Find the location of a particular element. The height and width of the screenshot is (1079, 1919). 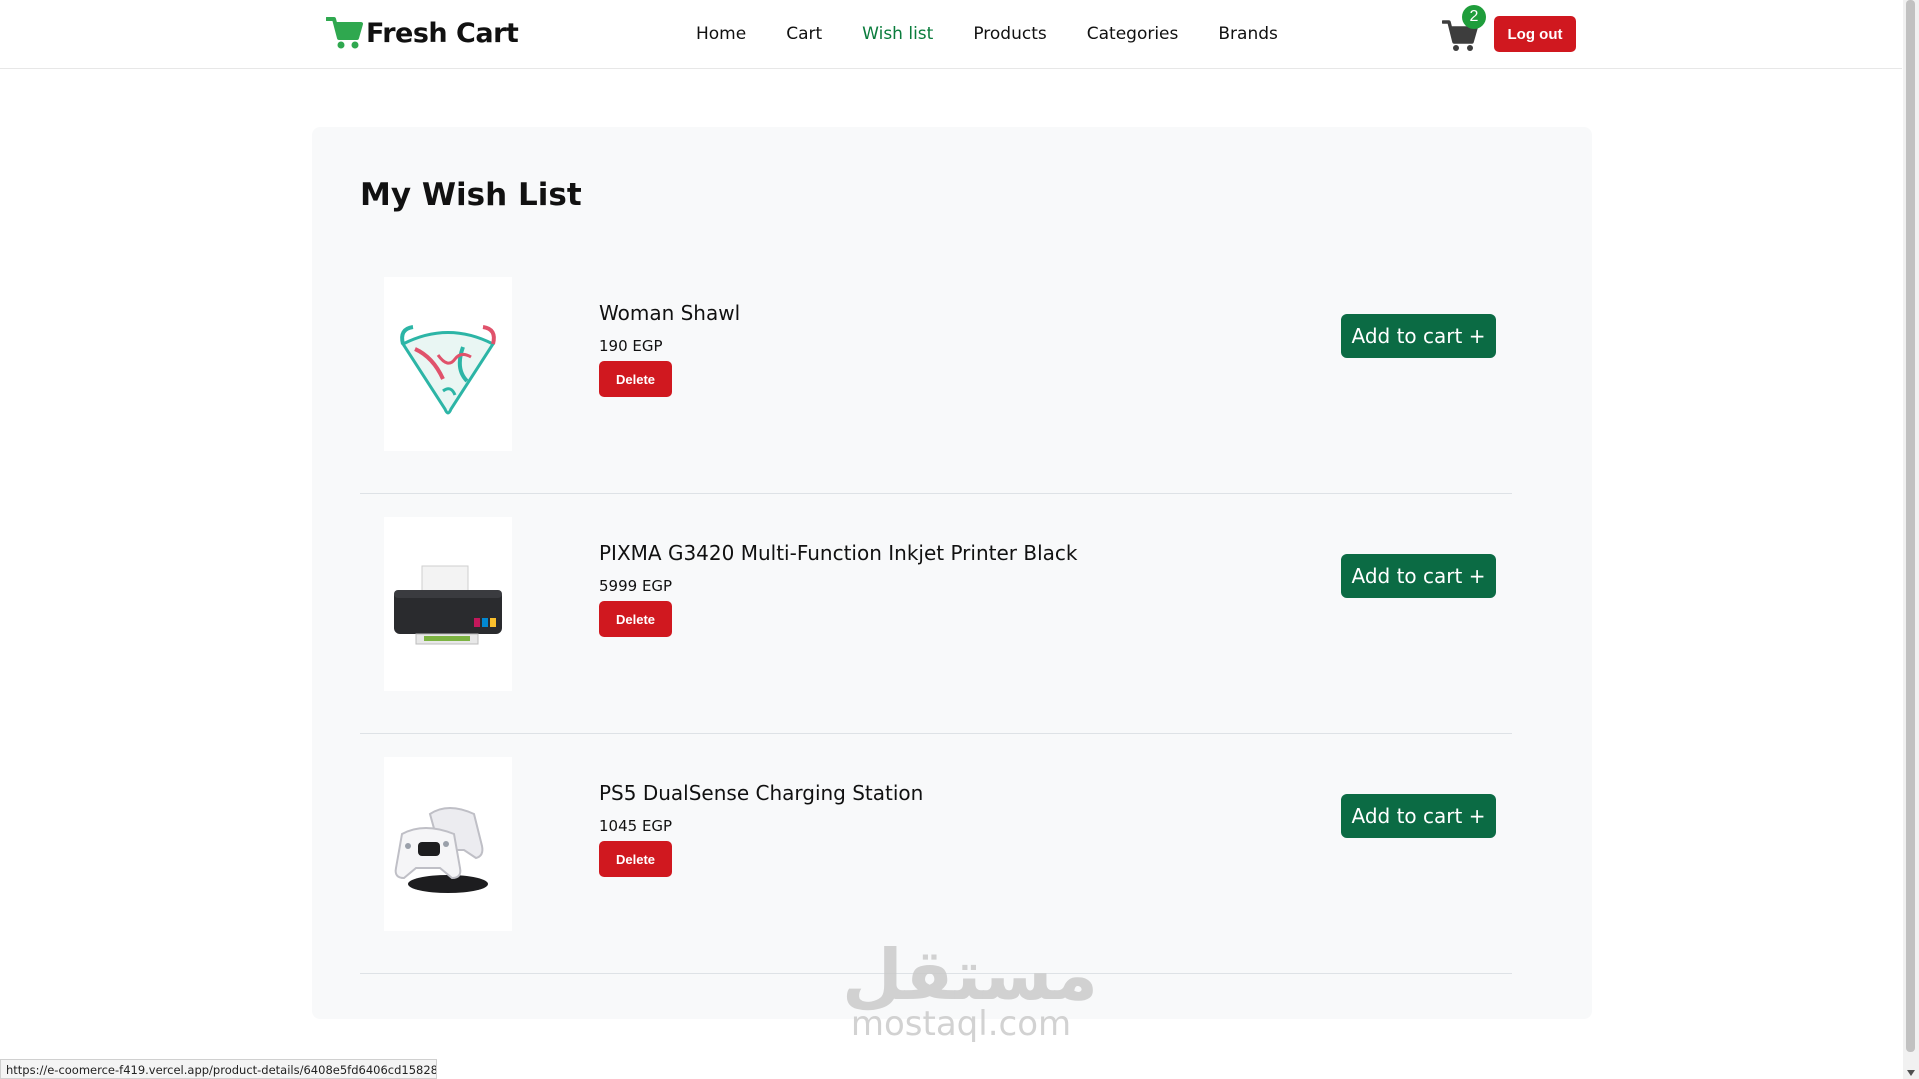

scrollbar-thumb is located at coordinates (1910, 526).